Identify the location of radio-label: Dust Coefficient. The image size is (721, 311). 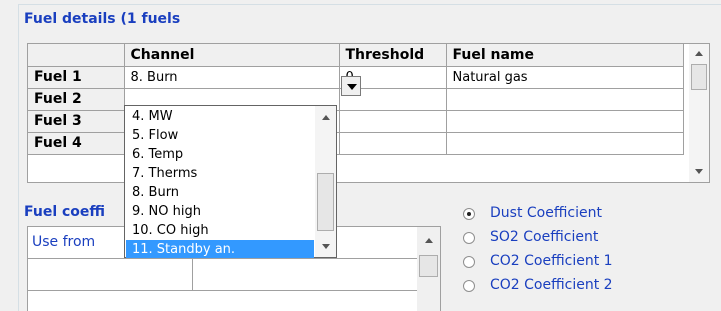
(546, 213).